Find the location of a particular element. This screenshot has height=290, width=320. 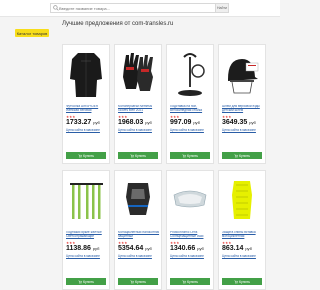

product-price: 3649.35 руб is located at coordinates (239, 122).